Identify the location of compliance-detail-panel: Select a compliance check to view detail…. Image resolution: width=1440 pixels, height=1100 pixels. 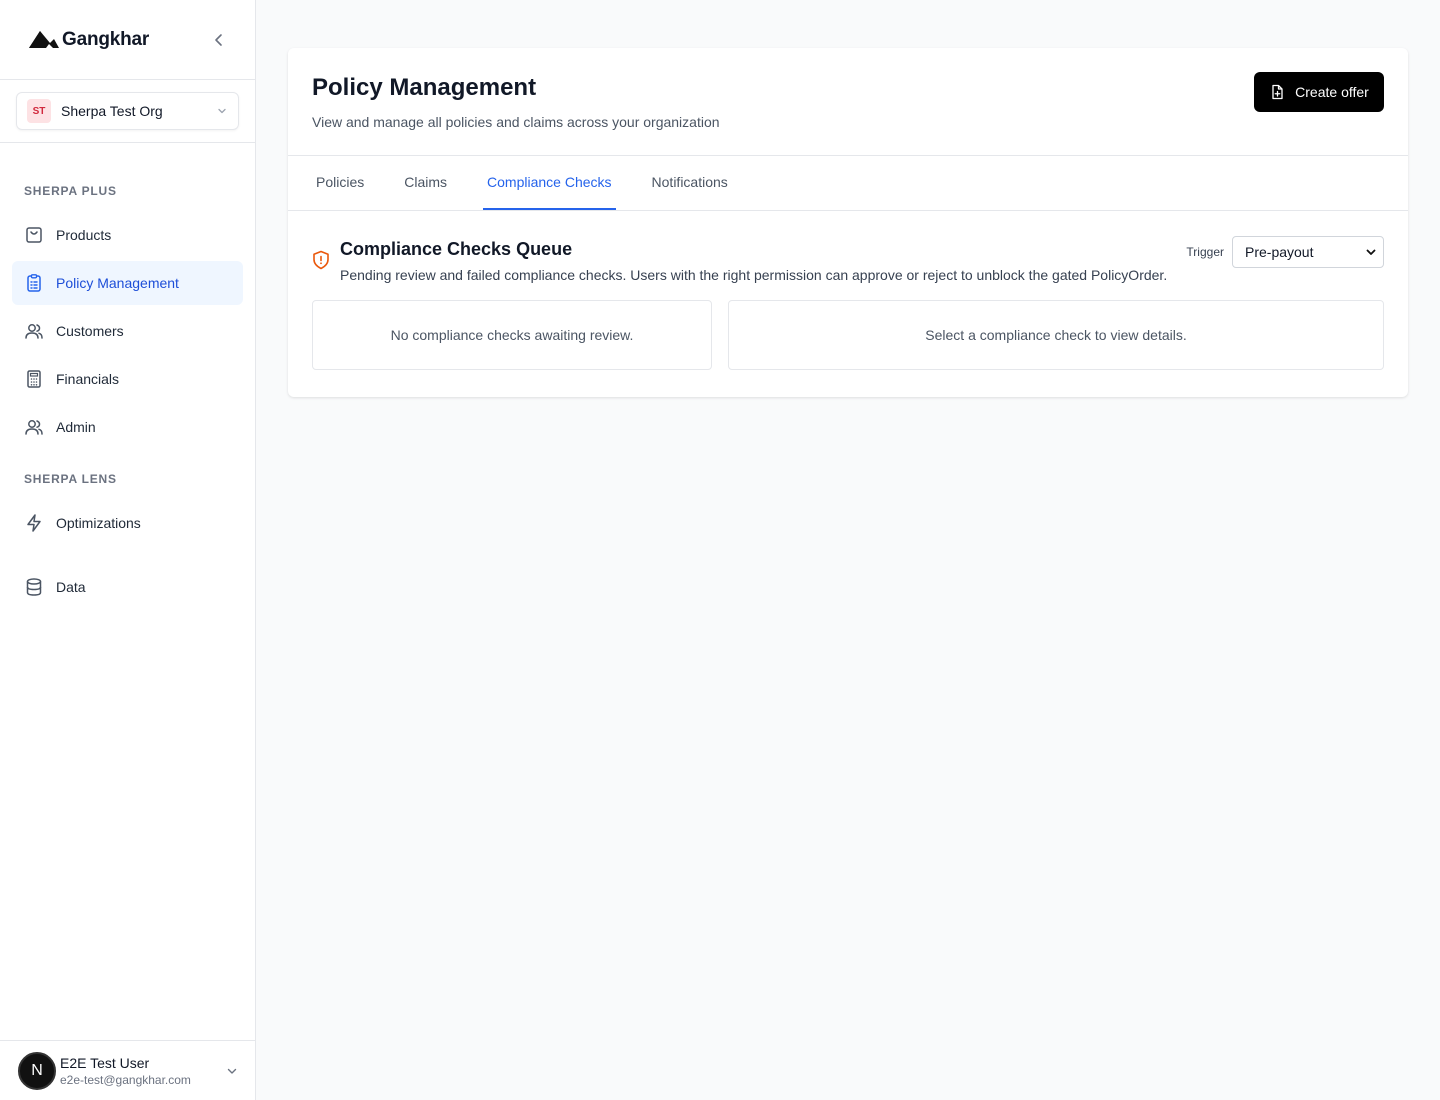
(1056, 335).